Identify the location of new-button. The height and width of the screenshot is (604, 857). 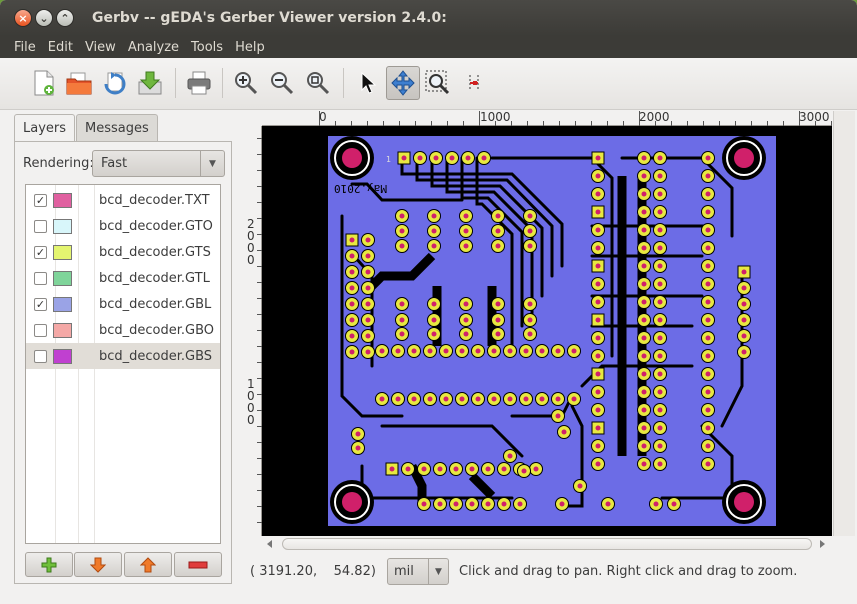
(44, 83).